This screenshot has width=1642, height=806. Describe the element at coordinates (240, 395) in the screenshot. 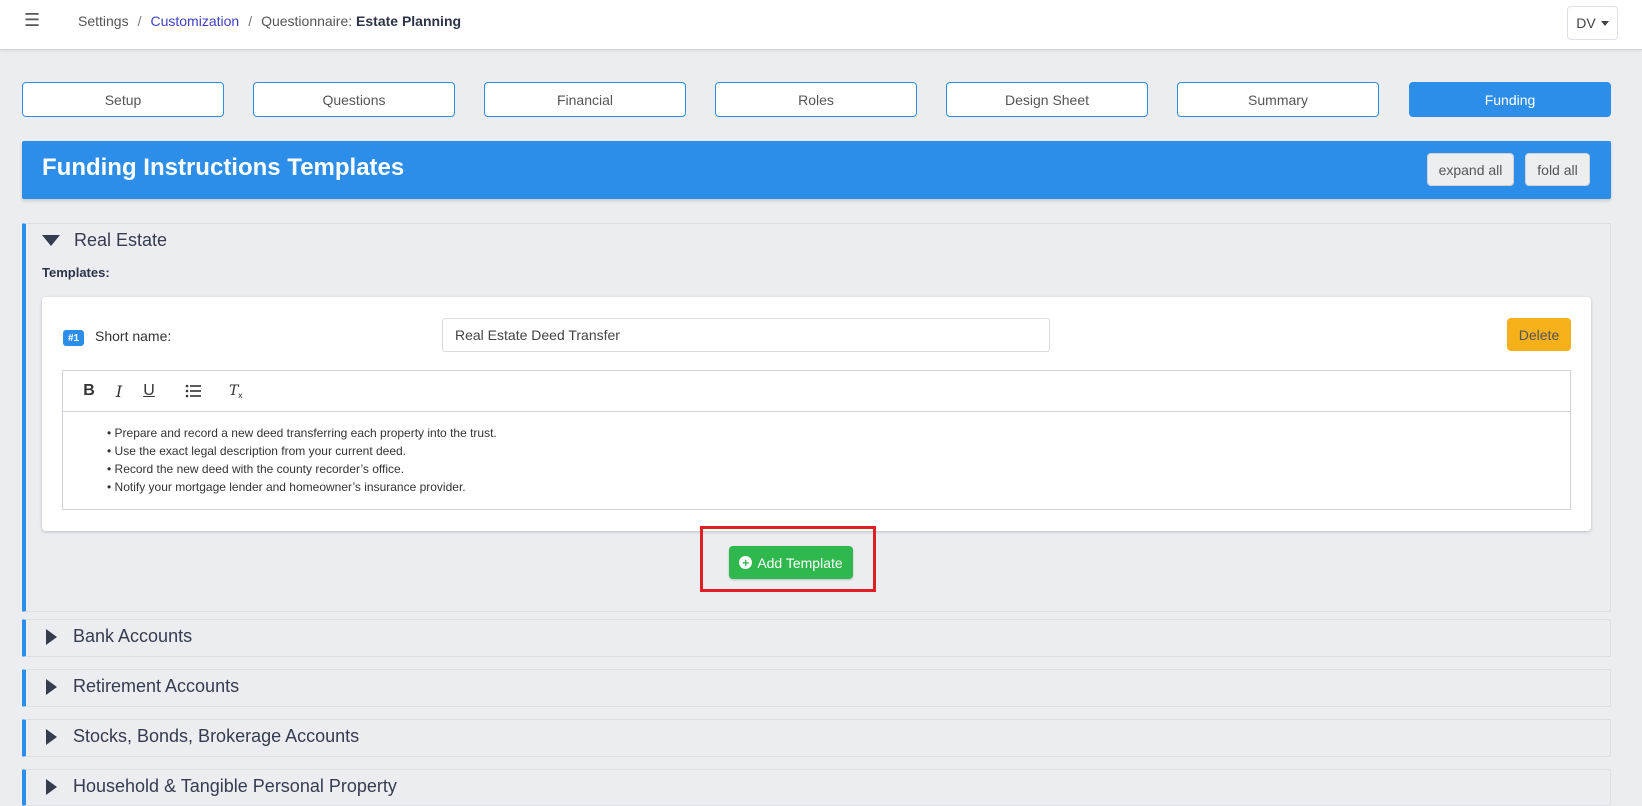

I see `svg-text: x` at that location.